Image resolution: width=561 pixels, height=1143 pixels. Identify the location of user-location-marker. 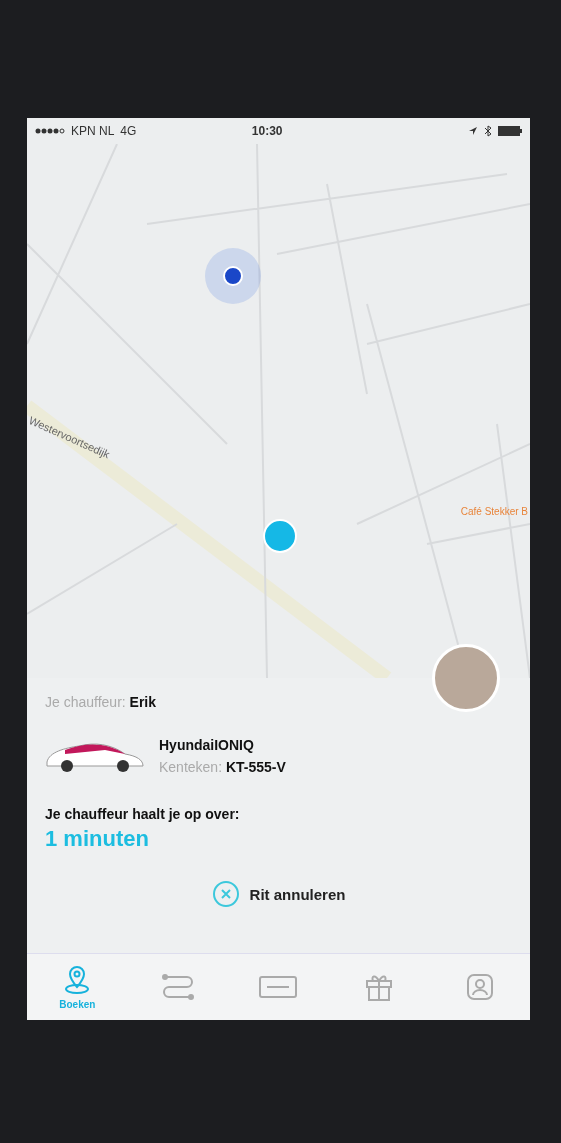
(233, 276).